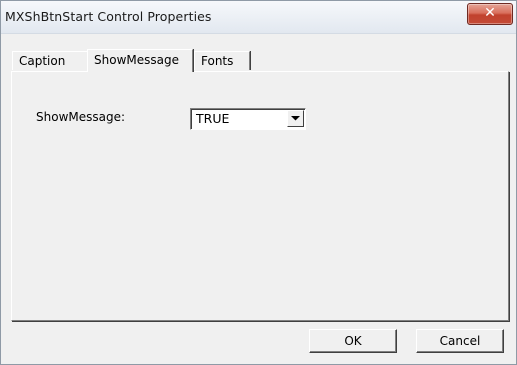 The image size is (517, 365). I want to click on title-bar: MXShBtnStart Control Properties ✕, so click(258, 17).